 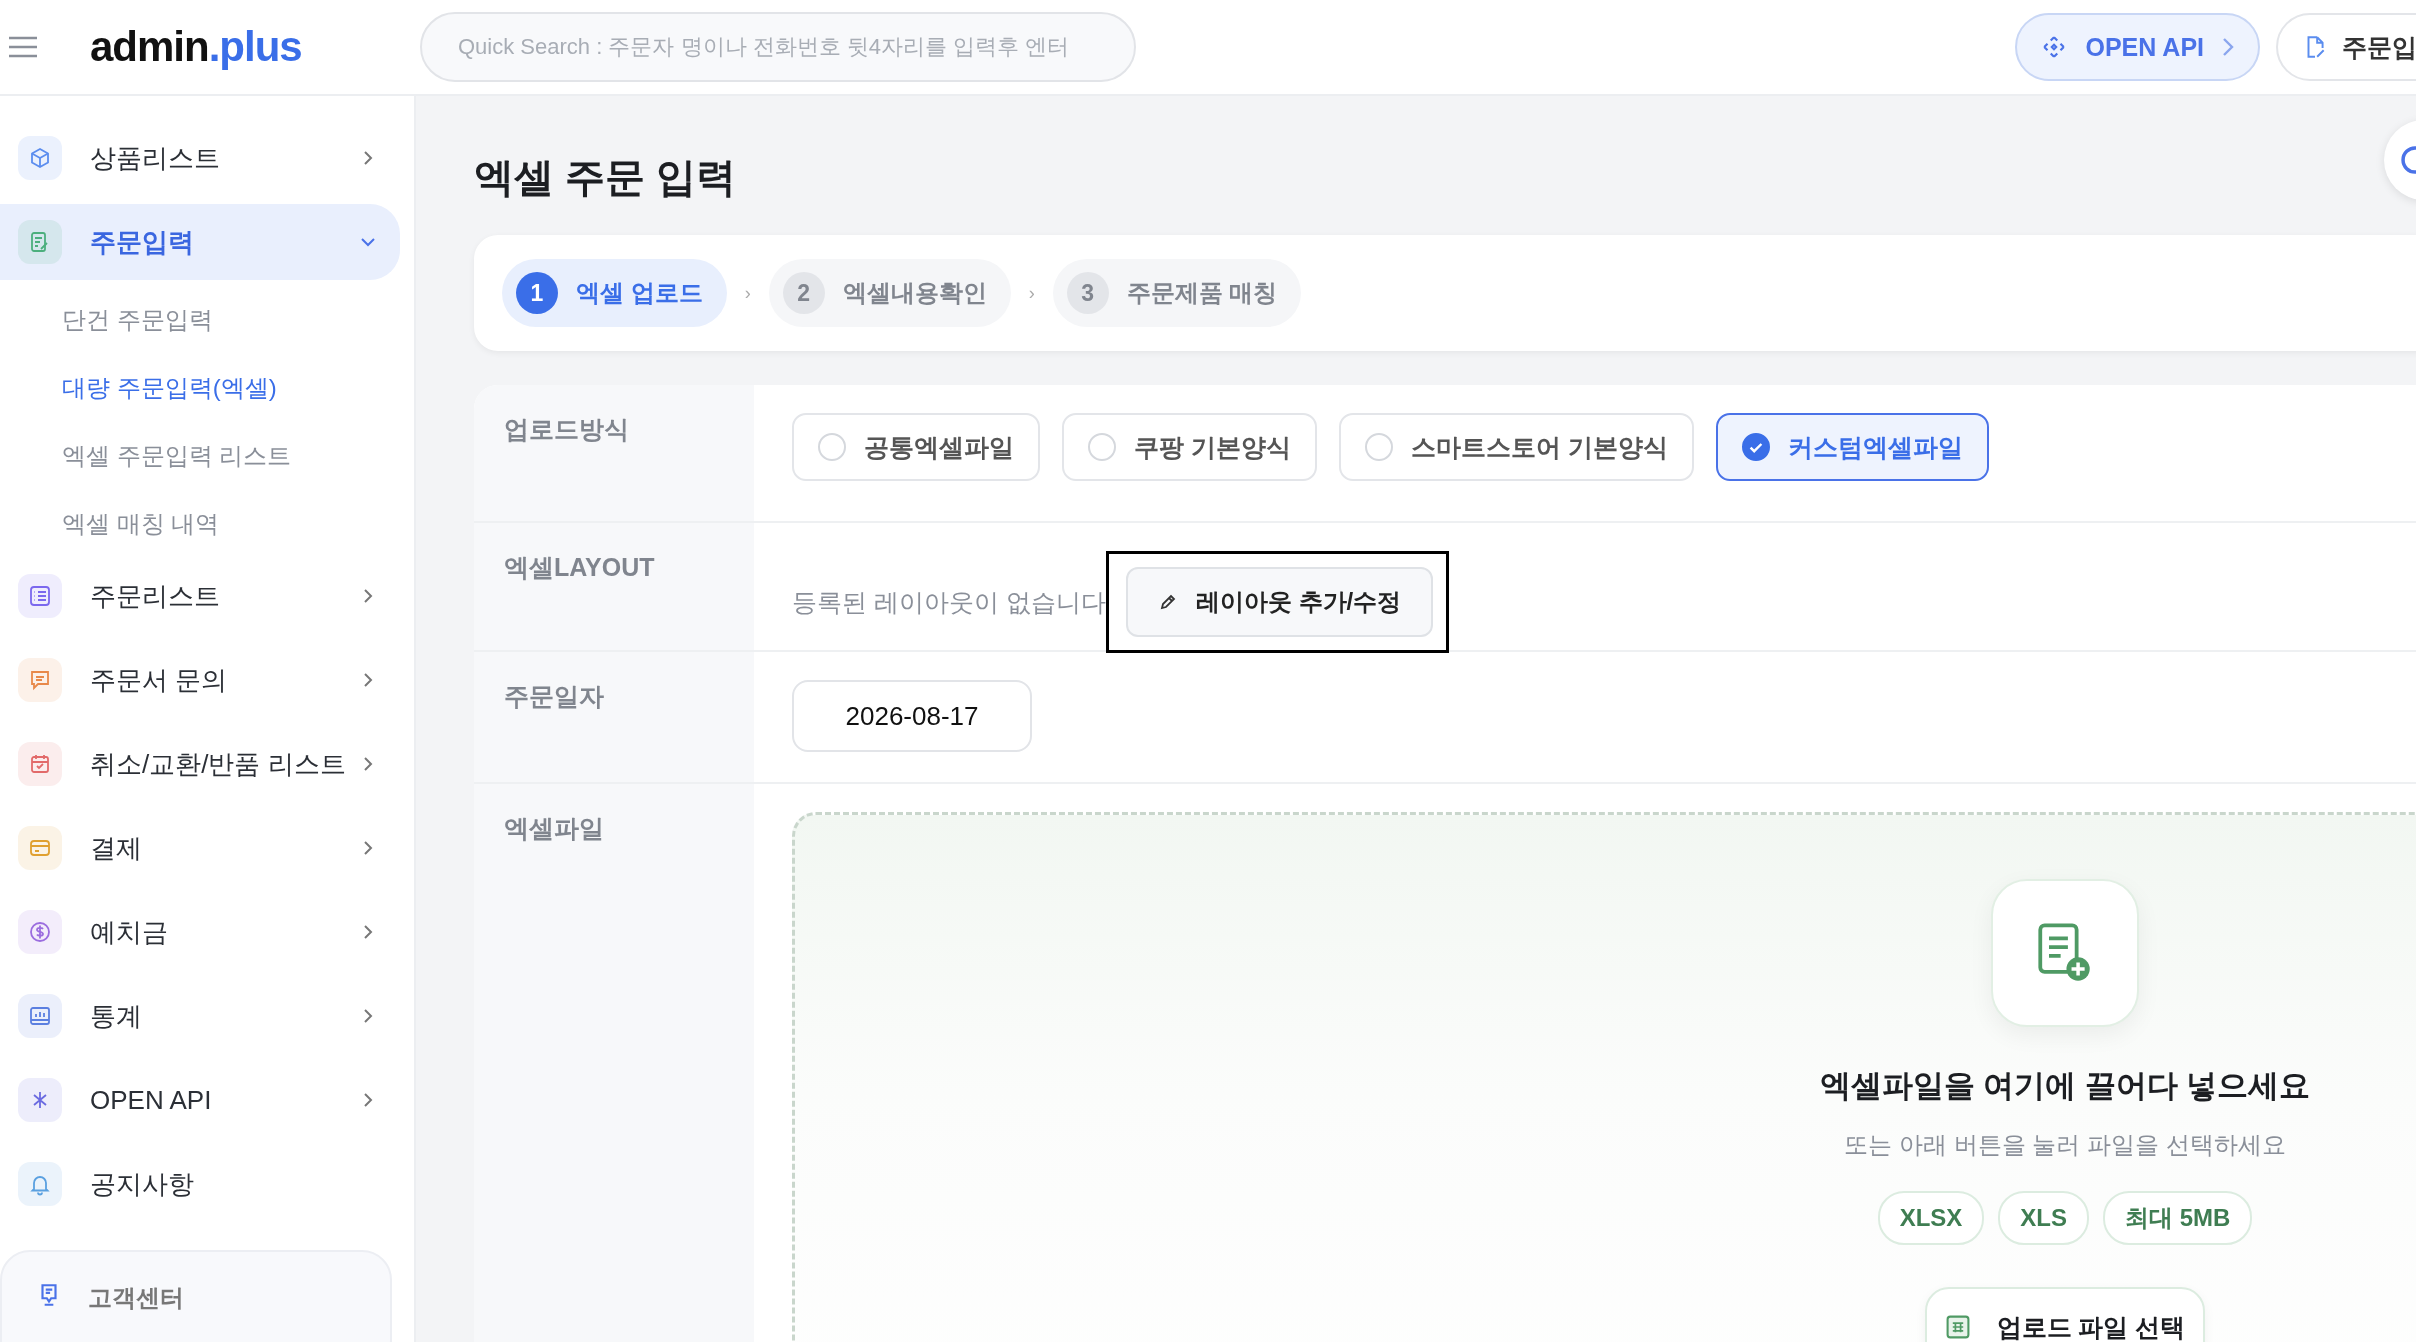 What do you see at coordinates (1931, 1218) in the screenshot?
I see `file-type-tag: XLSX` at bounding box center [1931, 1218].